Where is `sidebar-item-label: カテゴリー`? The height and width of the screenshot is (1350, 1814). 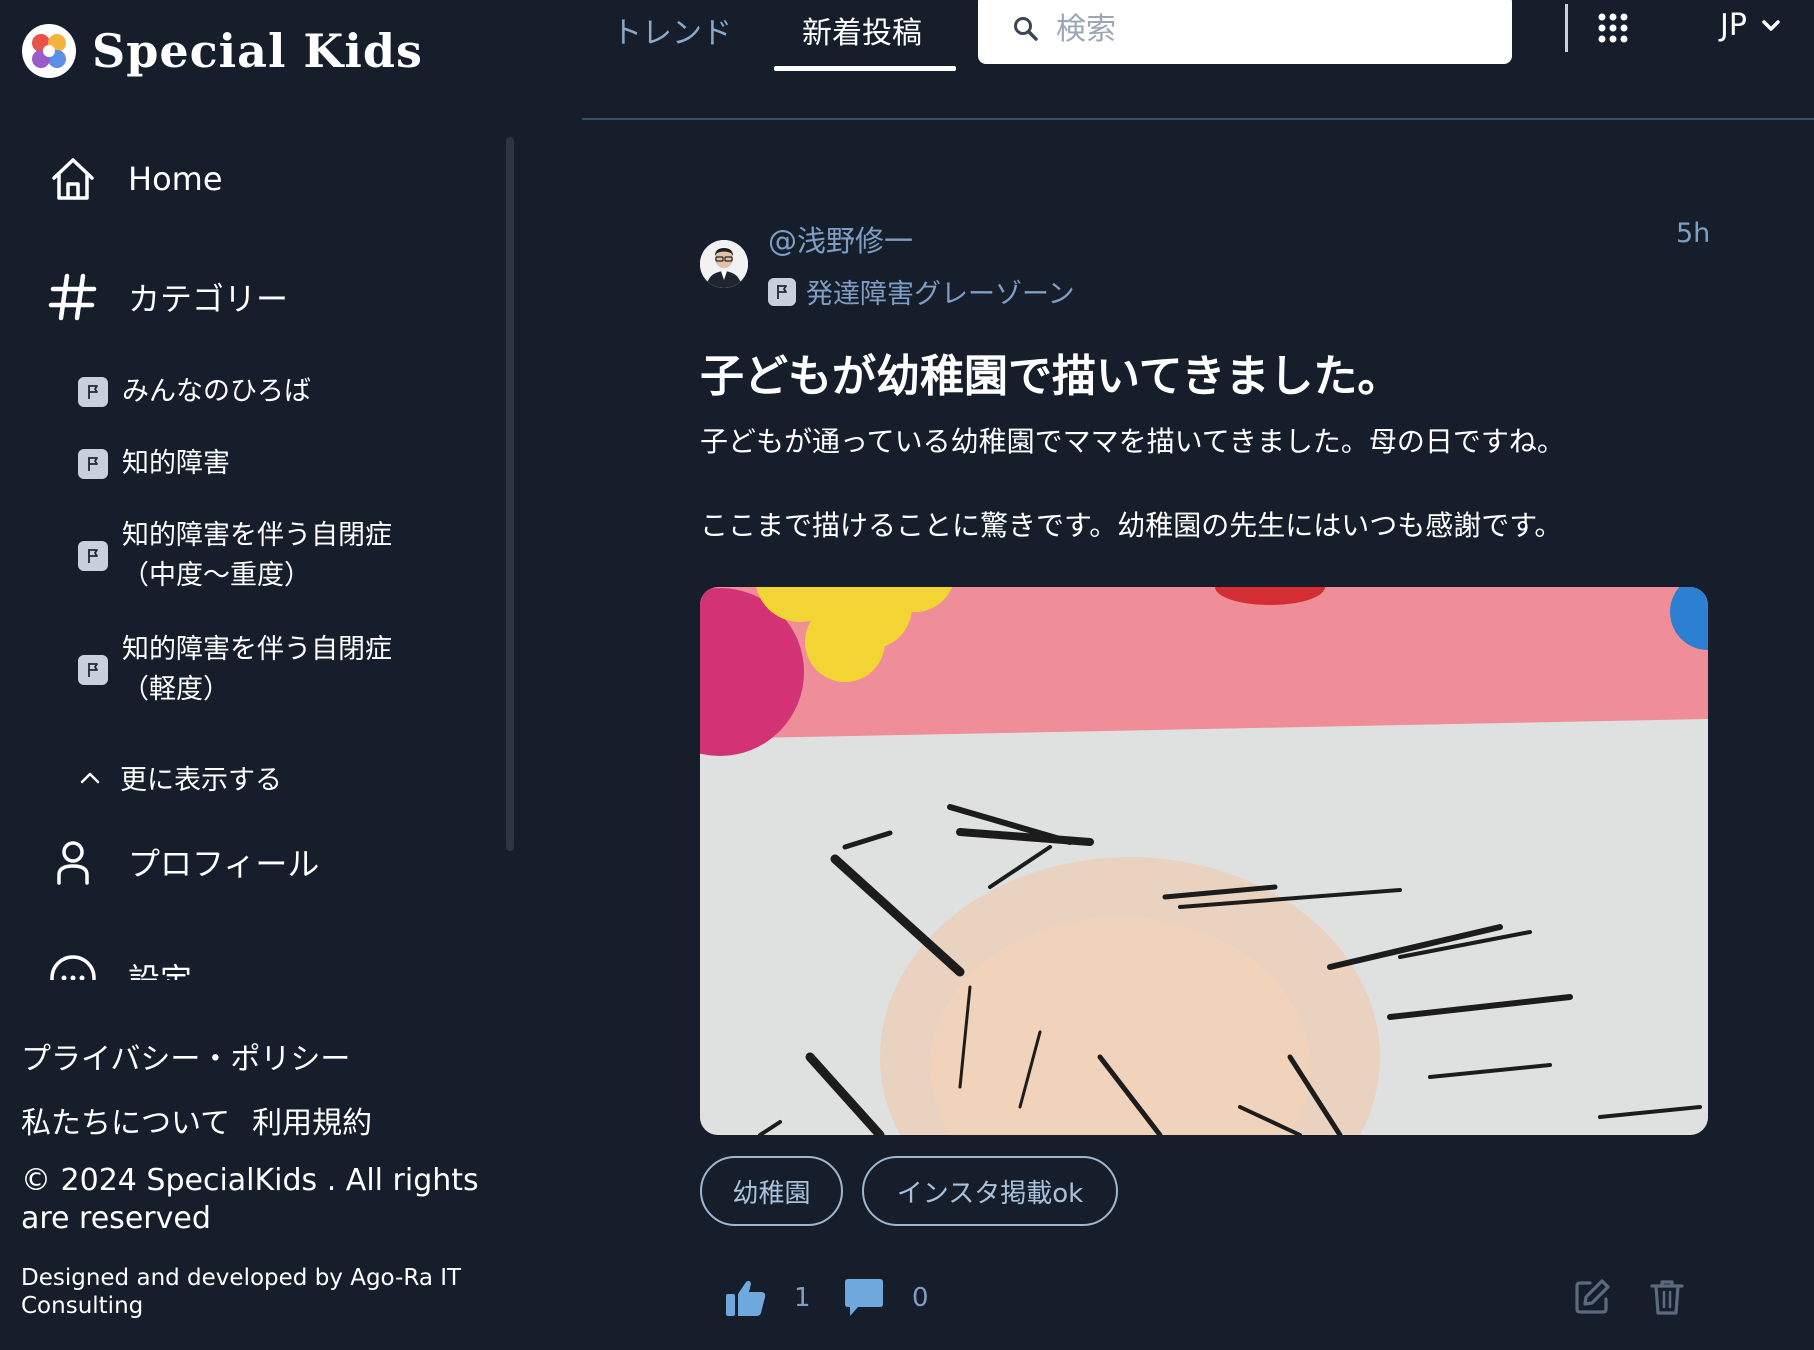 sidebar-item-label: カテゴリー is located at coordinates (208, 299).